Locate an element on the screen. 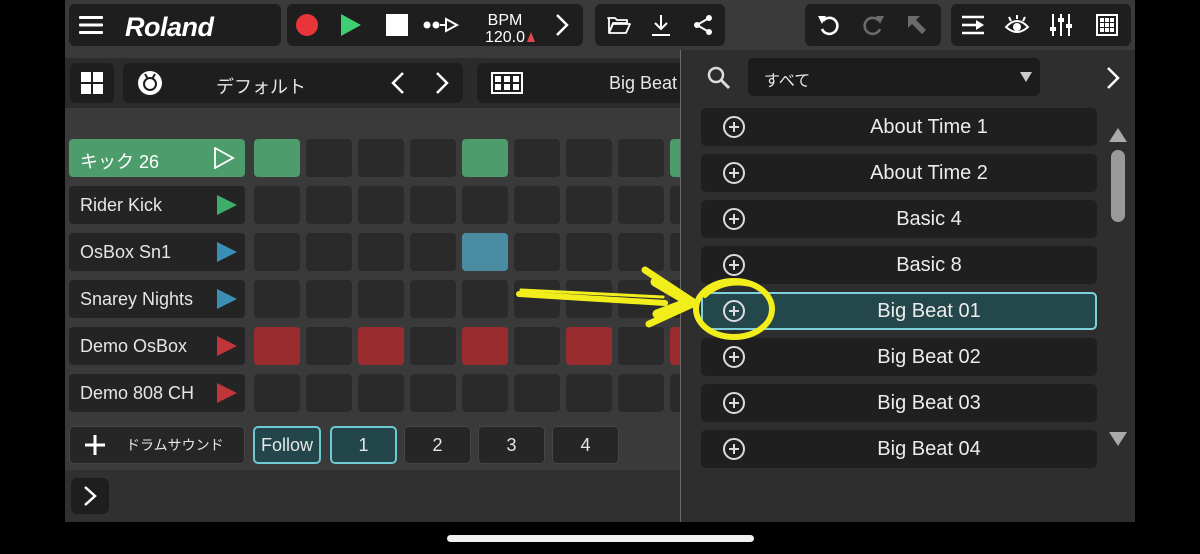 This screenshot has width=1200, height=554. pattern-selector: Big Beat is located at coordinates (579, 83).